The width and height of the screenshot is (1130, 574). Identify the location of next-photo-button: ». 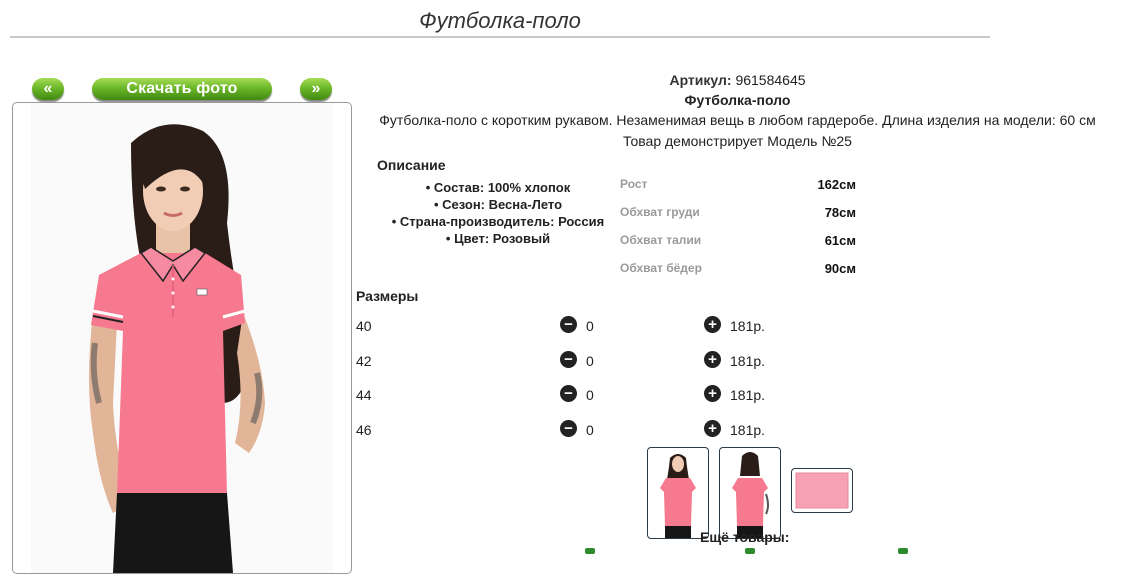
(316, 89).